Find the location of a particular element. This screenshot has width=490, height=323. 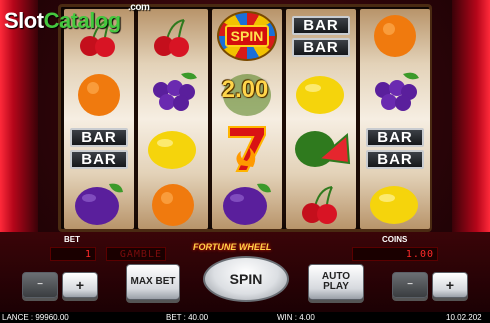

reel-1: BAR BAR is located at coordinates (99, 119).